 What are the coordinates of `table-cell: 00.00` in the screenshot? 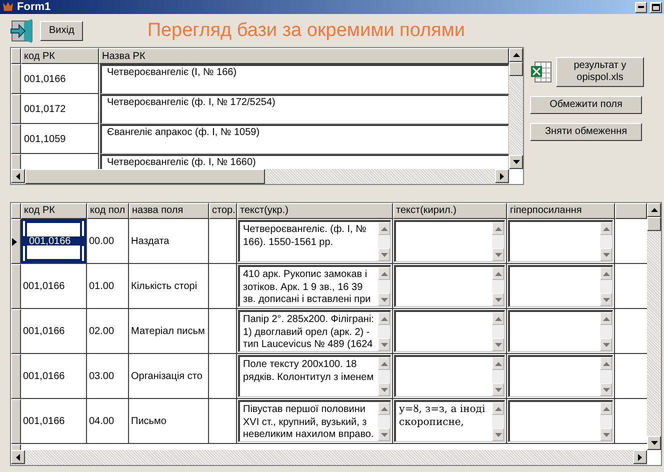 It's located at (101, 241).